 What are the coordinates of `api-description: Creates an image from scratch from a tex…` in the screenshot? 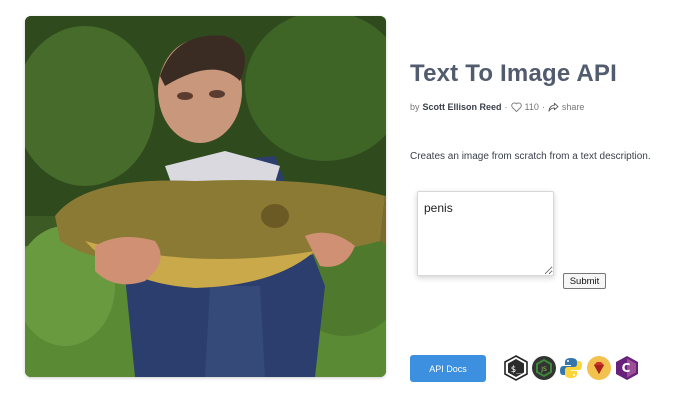 It's located at (530, 156).